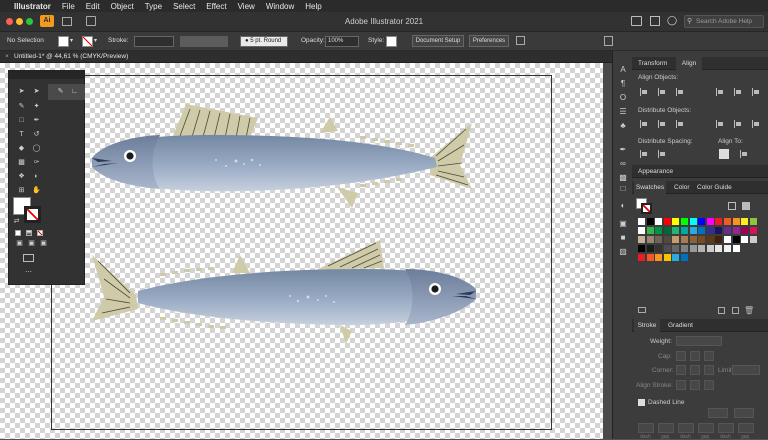 The height and width of the screenshot is (440, 768). Describe the element at coordinates (641, 402) in the screenshot. I see `dashed-line-checkbox` at that location.